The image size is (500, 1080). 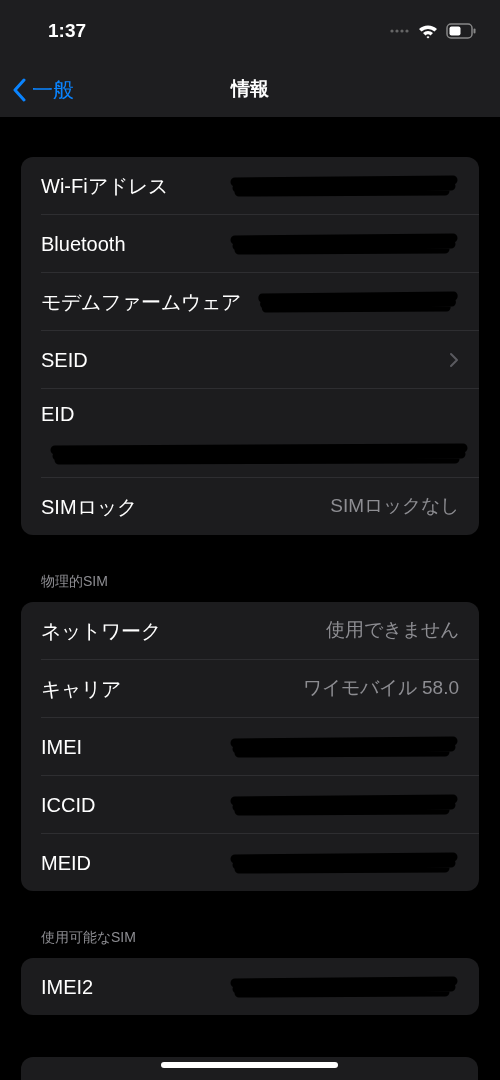 I want to click on row-label: IMEI2, so click(x=67, y=987).